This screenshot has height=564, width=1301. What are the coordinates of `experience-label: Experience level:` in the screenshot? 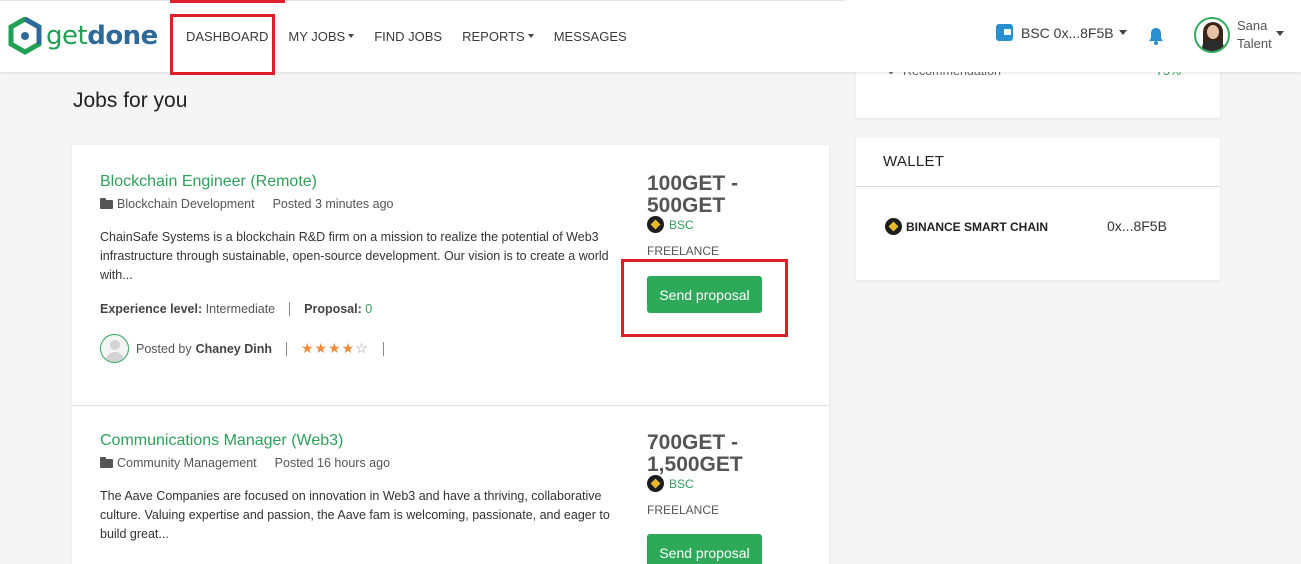 It's located at (151, 309).